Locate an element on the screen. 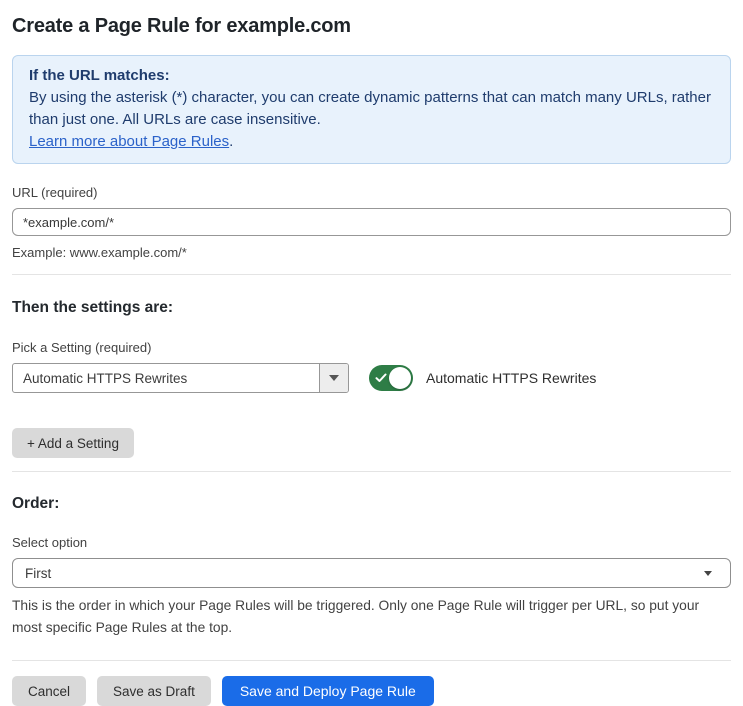 The width and height of the screenshot is (743, 706). toggle-knob is located at coordinates (400, 378).